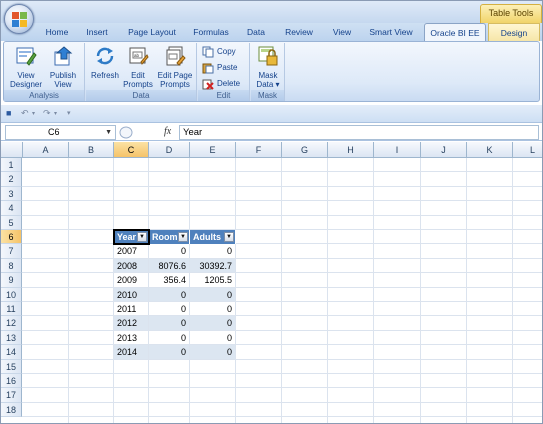 The width and height of the screenshot is (543, 424). I want to click on table-cell-adults: 1205.5, so click(212, 280).